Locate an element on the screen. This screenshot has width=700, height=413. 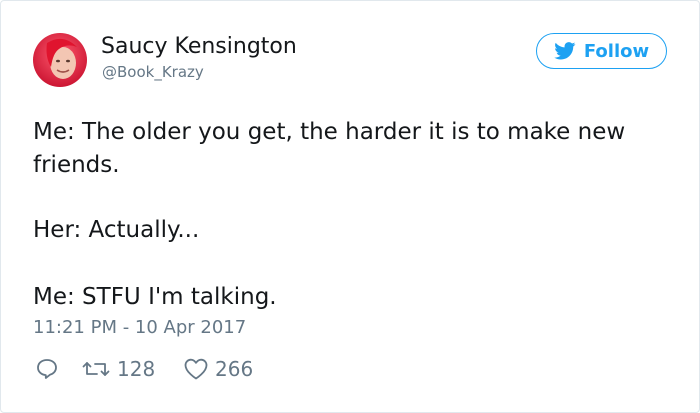
retweet-button: 128 is located at coordinates (118, 369).